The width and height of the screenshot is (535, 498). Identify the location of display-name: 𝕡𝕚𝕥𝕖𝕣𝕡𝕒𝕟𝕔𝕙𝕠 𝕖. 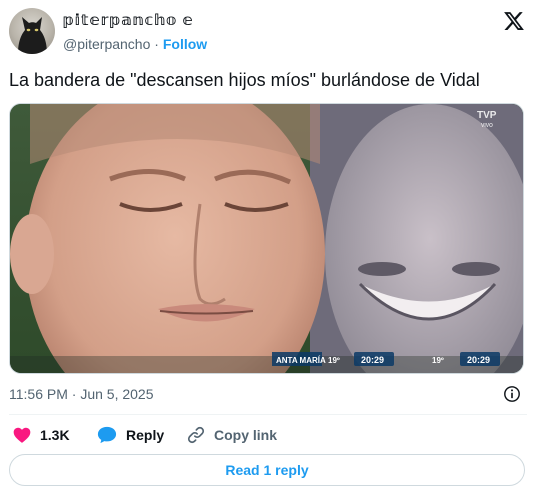
(135, 21).